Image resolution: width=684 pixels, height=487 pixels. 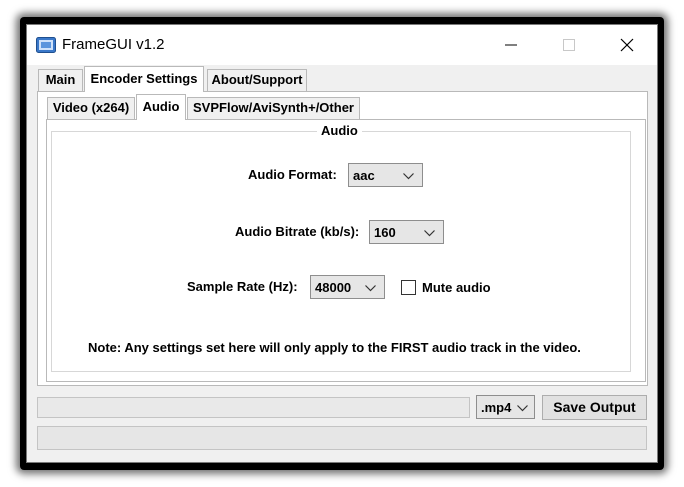 I want to click on status-bar, so click(x=342, y=438).